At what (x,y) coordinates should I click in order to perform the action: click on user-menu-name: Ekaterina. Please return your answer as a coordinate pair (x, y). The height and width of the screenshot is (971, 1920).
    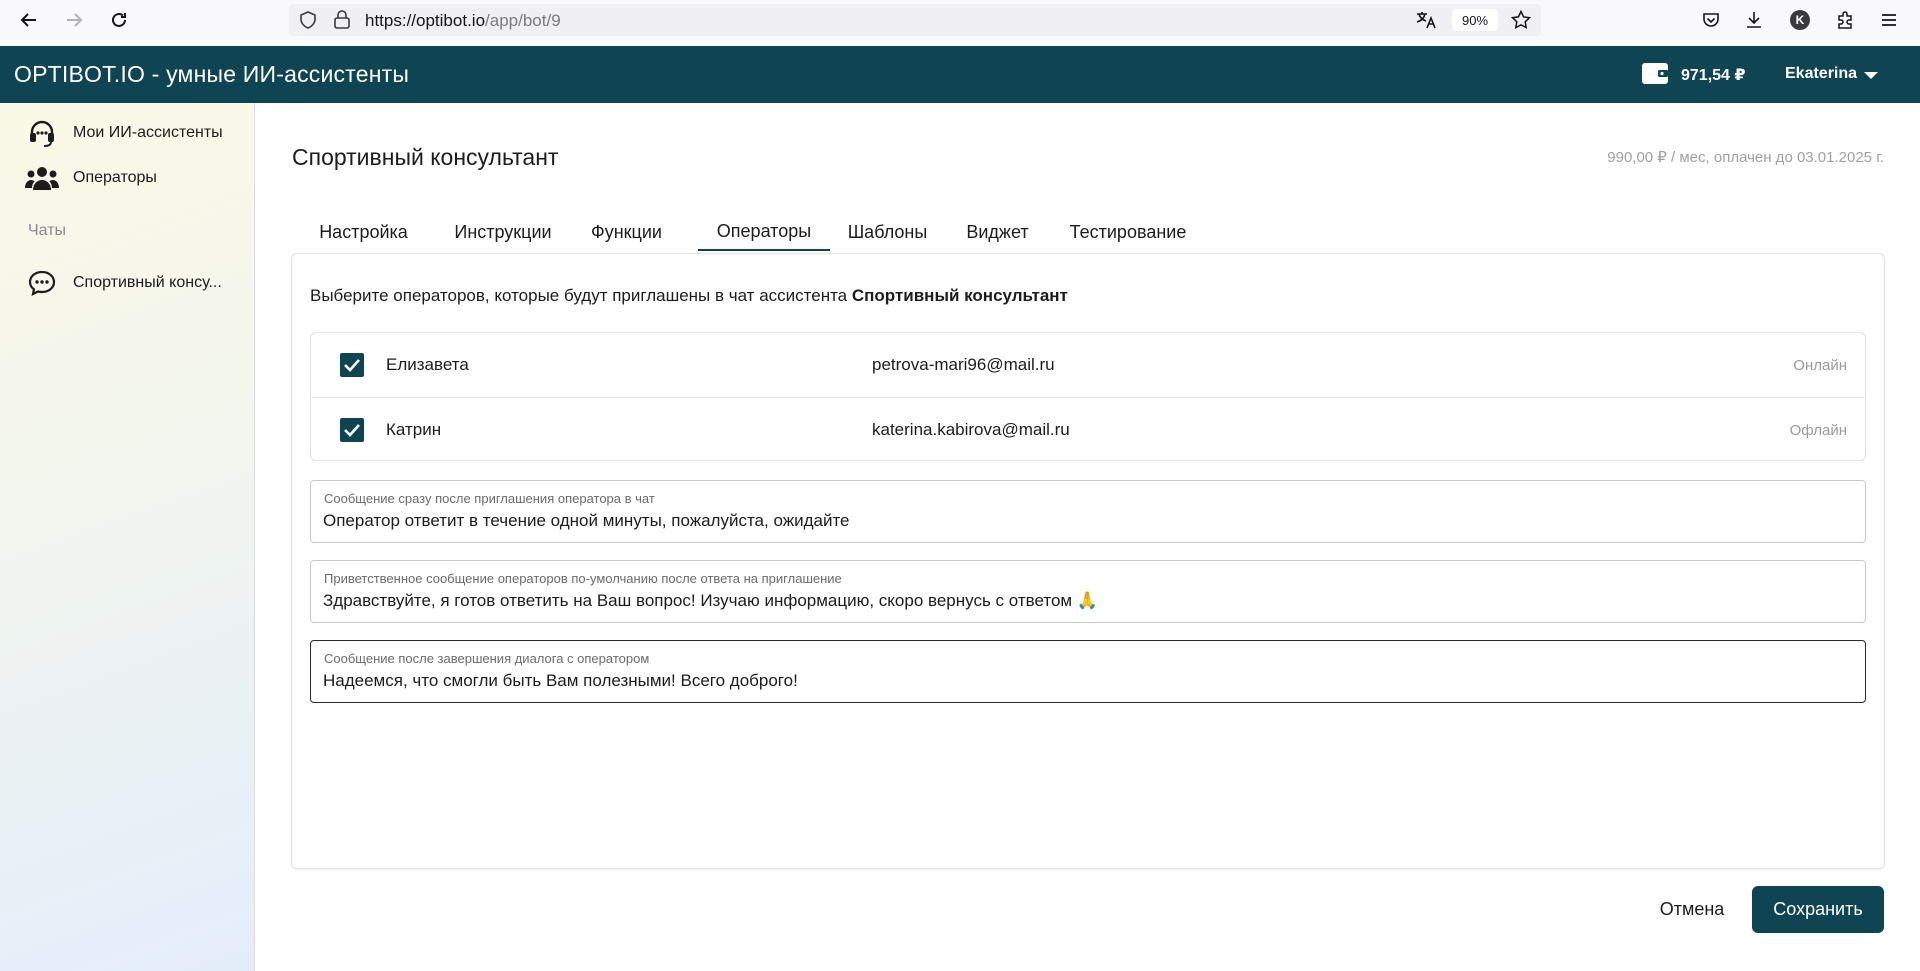
    Looking at the image, I should click on (1821, 74).